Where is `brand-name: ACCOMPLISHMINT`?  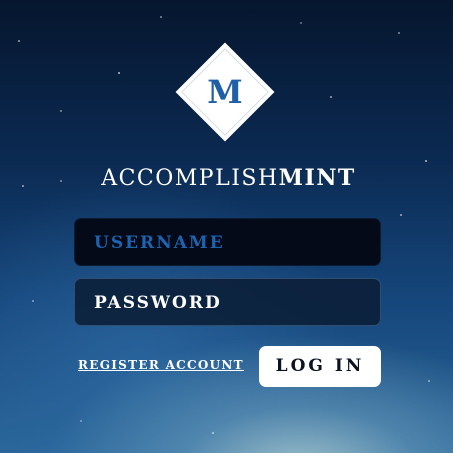
brand-name: ACCOMPLISHMINT is located at coordinates (226, 178).